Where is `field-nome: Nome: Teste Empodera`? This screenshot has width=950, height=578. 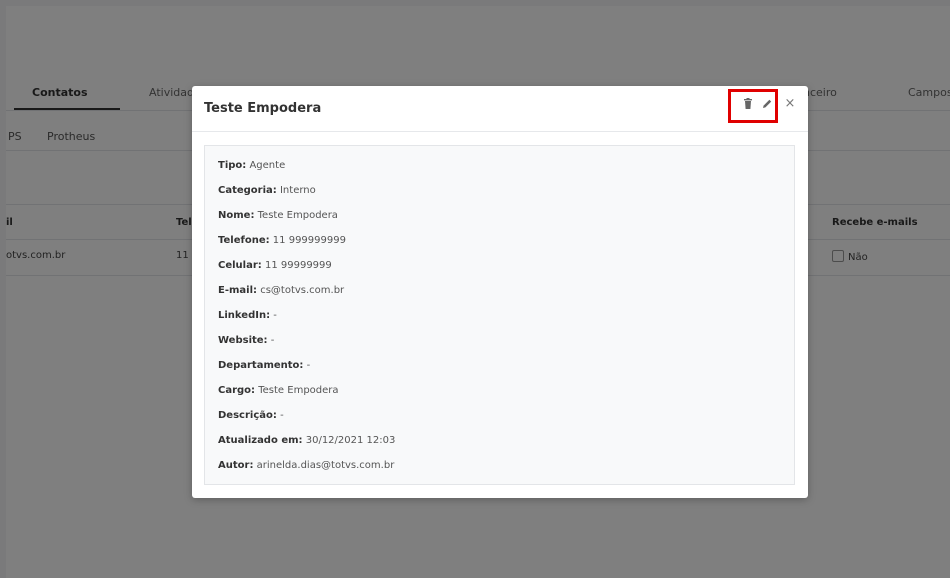 field-nome: Nome: Teste Empodera is located at coordinates (278, 215).